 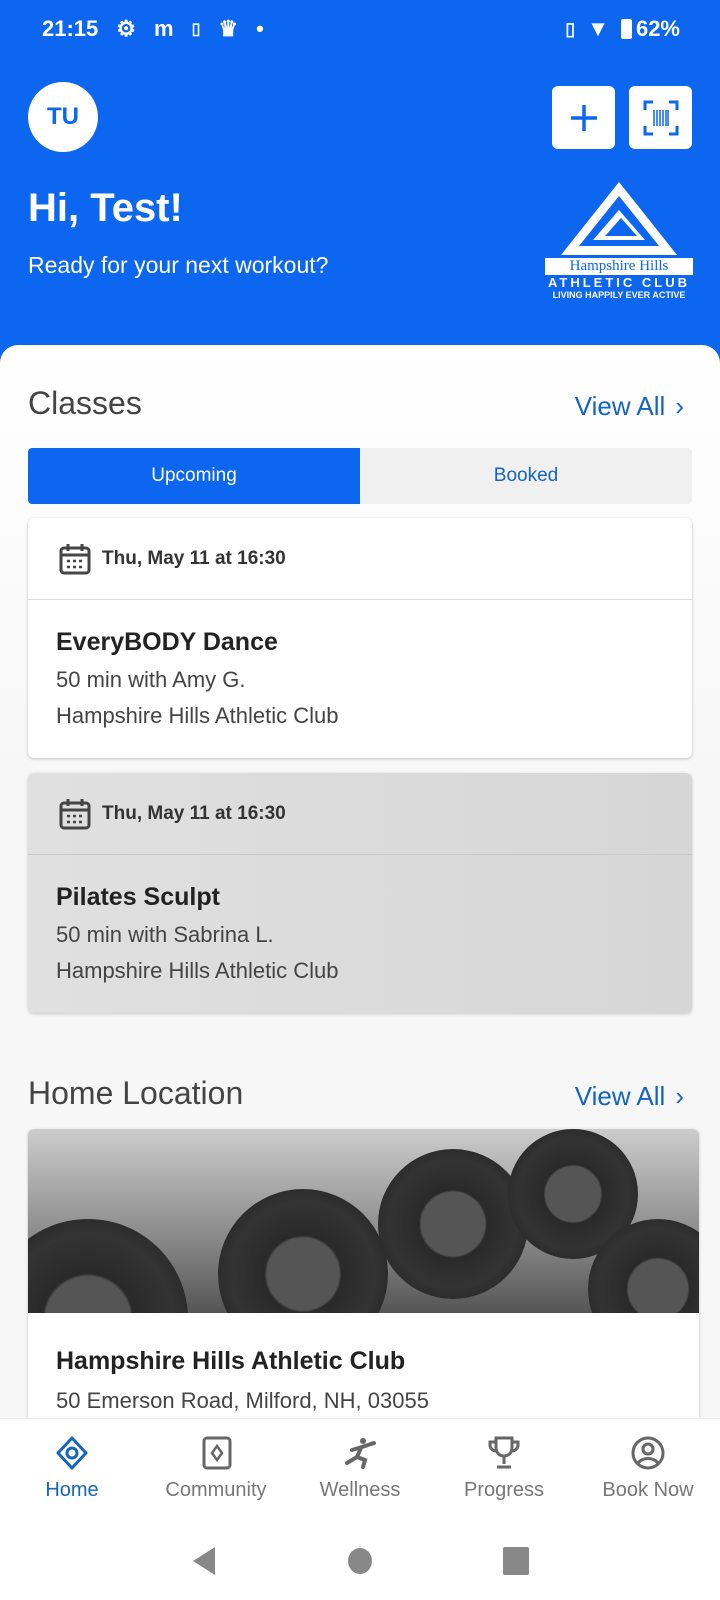 What do you see at coordinates (526, 476) in the screenshot?
I see `tab-booked: Booked` at bounding box center [526, 476].